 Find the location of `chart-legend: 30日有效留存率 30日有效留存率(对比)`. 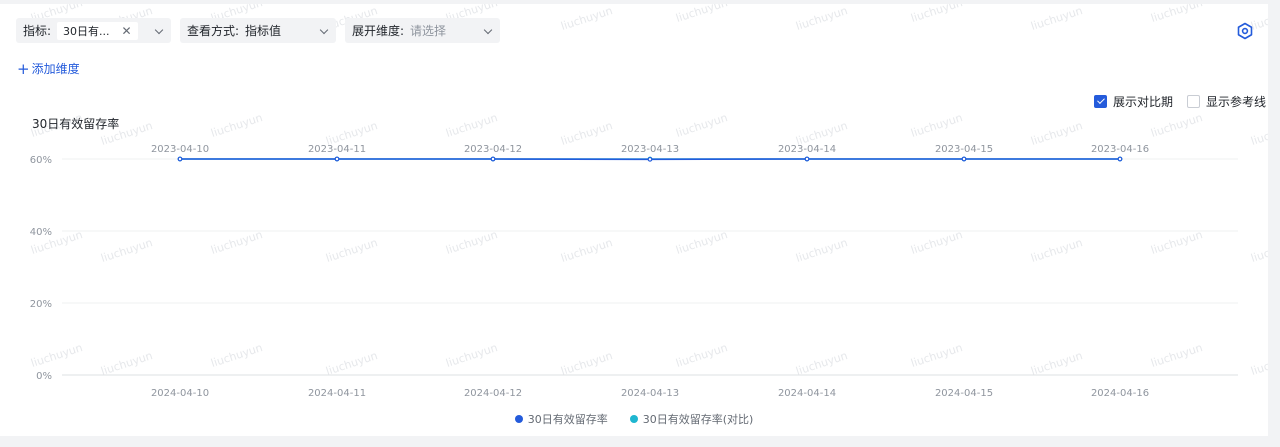

chart-legend: 30日有效留存率 30日有效留存率(对比) is located at coordinates (634, 419).